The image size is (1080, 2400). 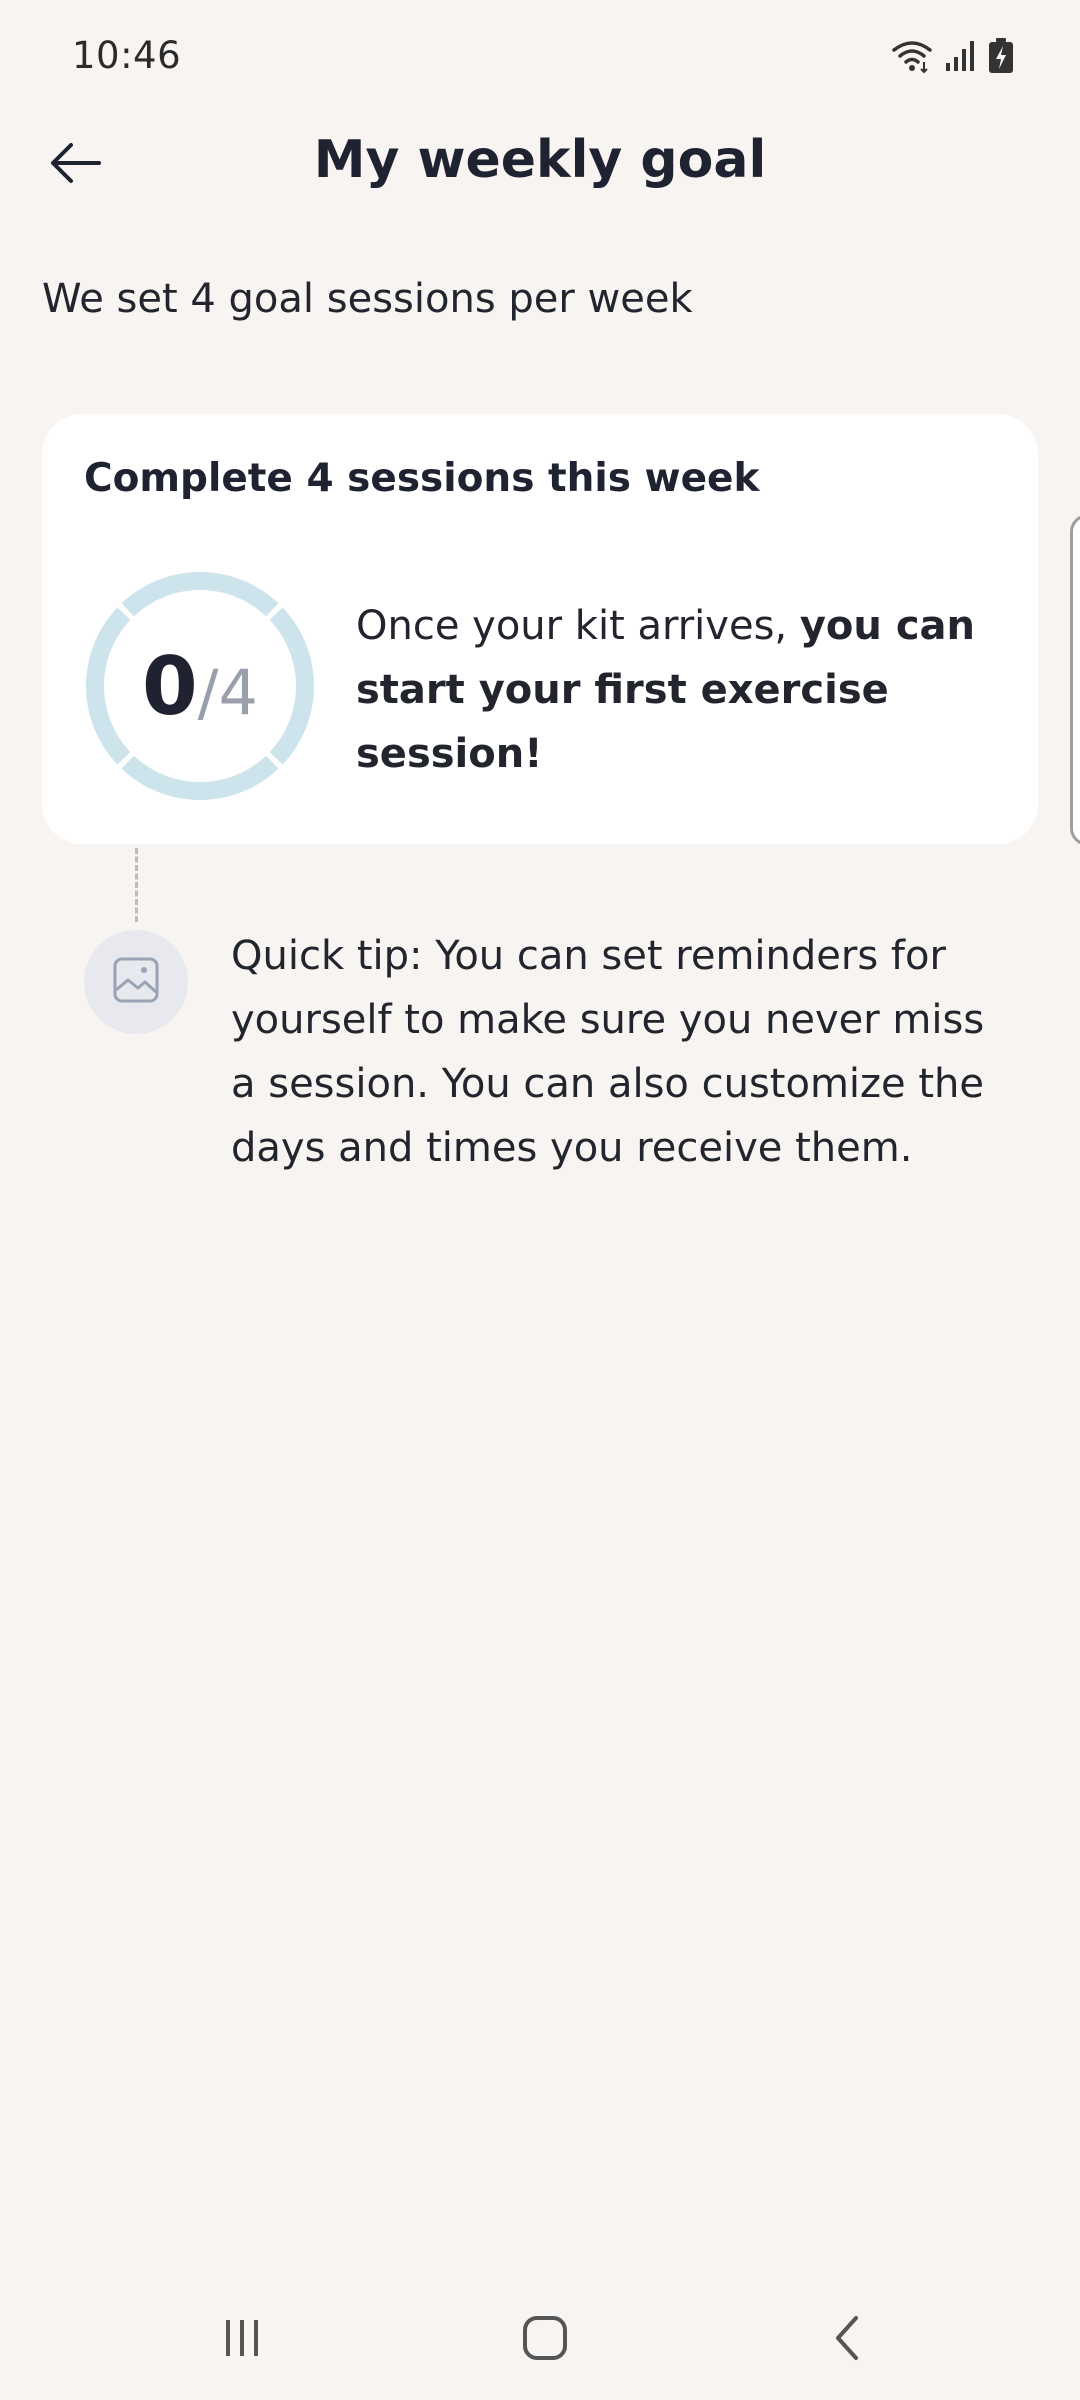 I want to click on back-icon, so click(x=848, y=2340).